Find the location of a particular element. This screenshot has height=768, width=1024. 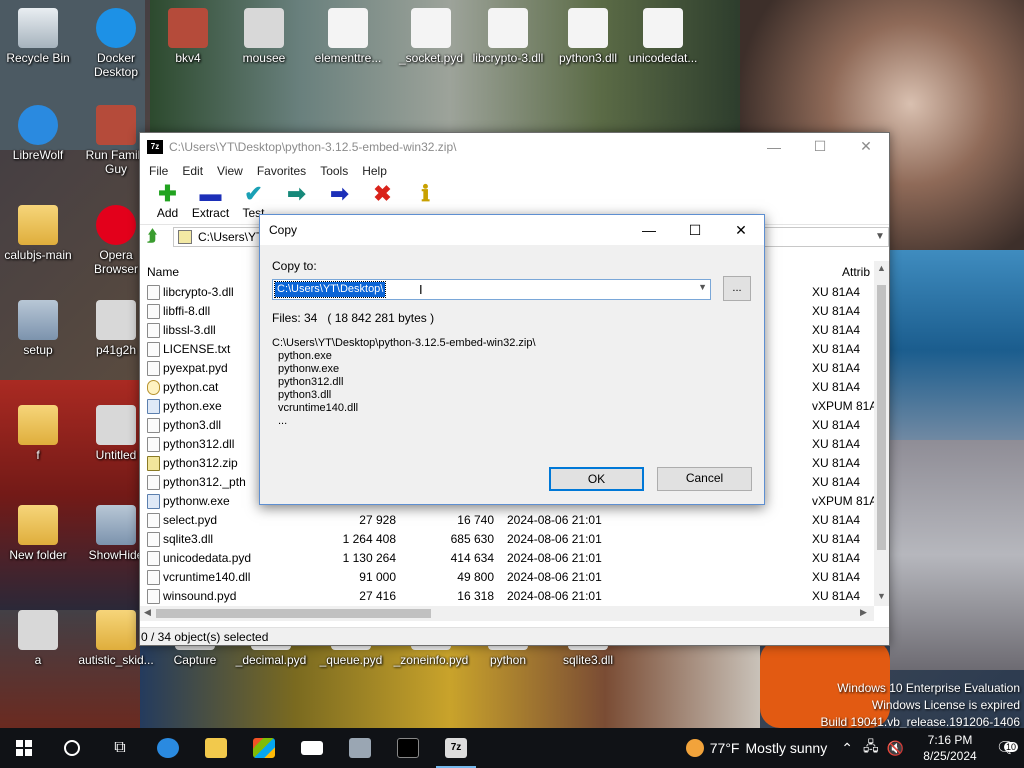

desktop-icon: a is located at coordinates (38, 638).